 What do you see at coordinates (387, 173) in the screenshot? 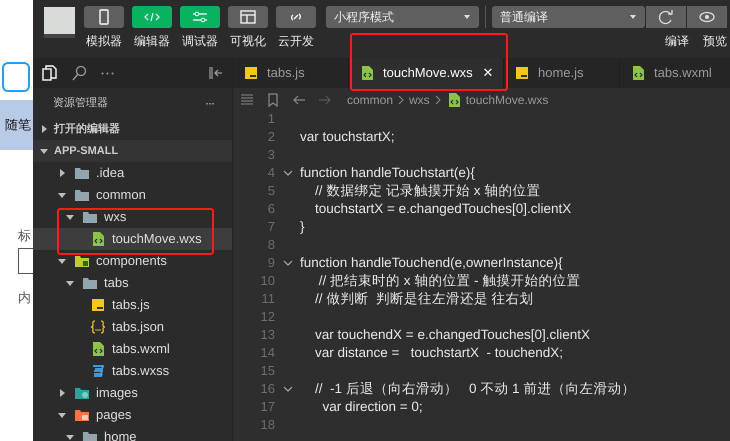
I see `code-line: function handleTouchstart(e){` at bounding box center [387, 173].